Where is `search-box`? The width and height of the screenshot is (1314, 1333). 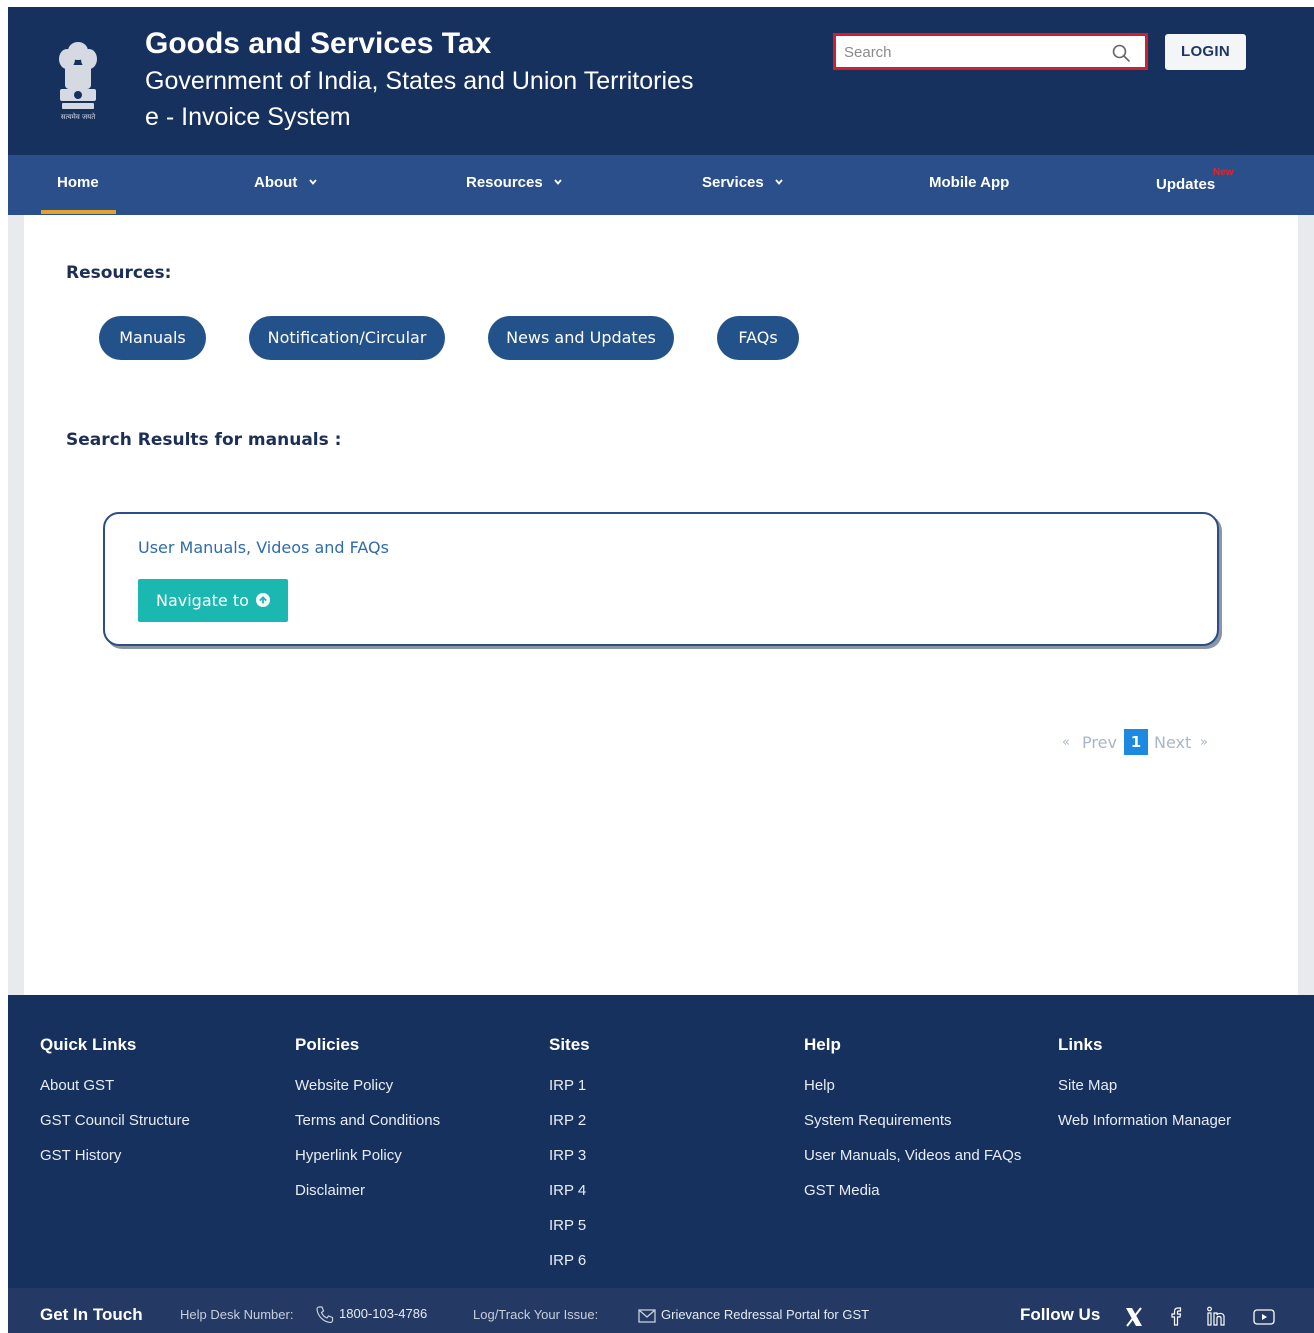
search-box is located at coordinates (990, 51).